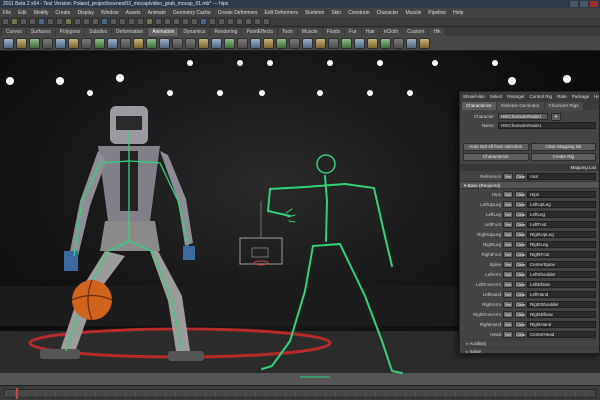  Describe the element at coordinates (98, 31) in the screenshot. I see `shelf-tab-subdivs: Subdivs` at that location.